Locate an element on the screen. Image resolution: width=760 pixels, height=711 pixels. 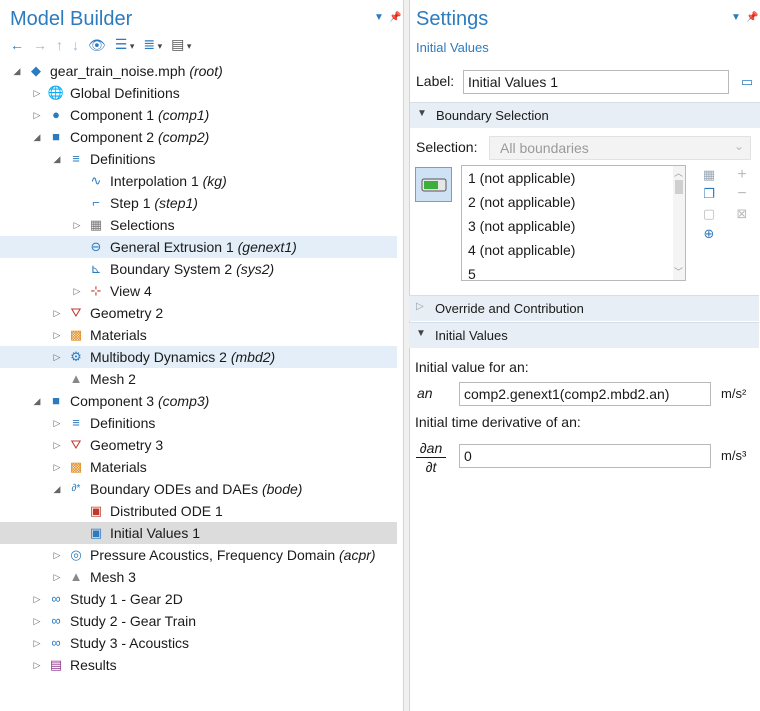
tree-item-boundary-odes: ◢ ∂* Boundary ODEs and DAEs (bode) is located at coordinates (198, 489).